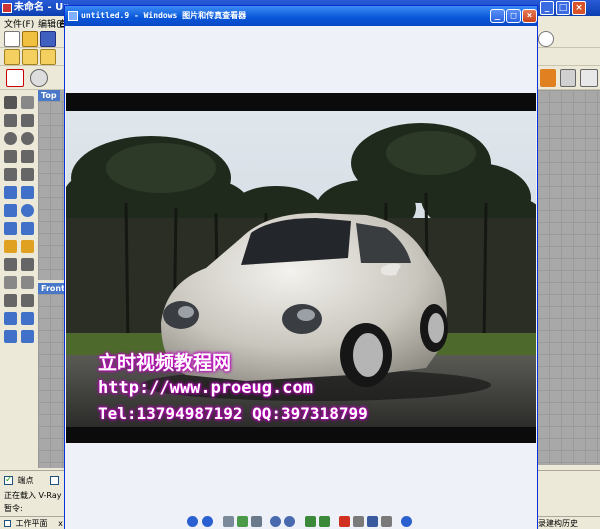 Image resolution: width=600 pixels, height=529 pixels. I want to click on best-fit-icon, so click(228, 521).